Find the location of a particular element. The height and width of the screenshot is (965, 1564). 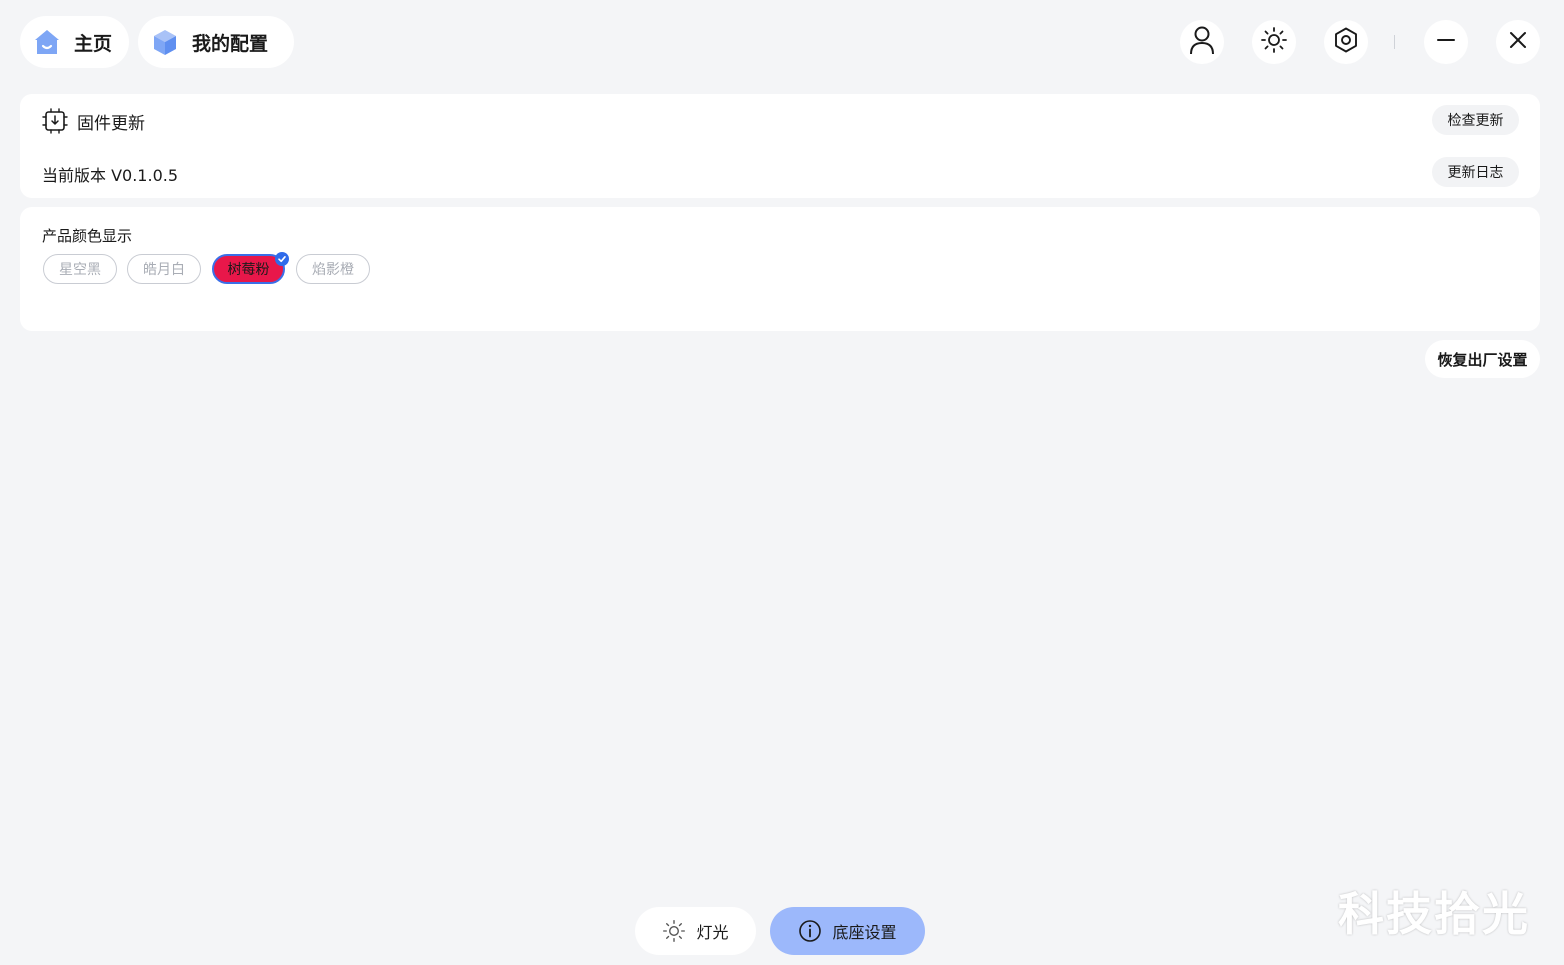

nav-config-button: 我的配置 is located at coordinates (216, 42).